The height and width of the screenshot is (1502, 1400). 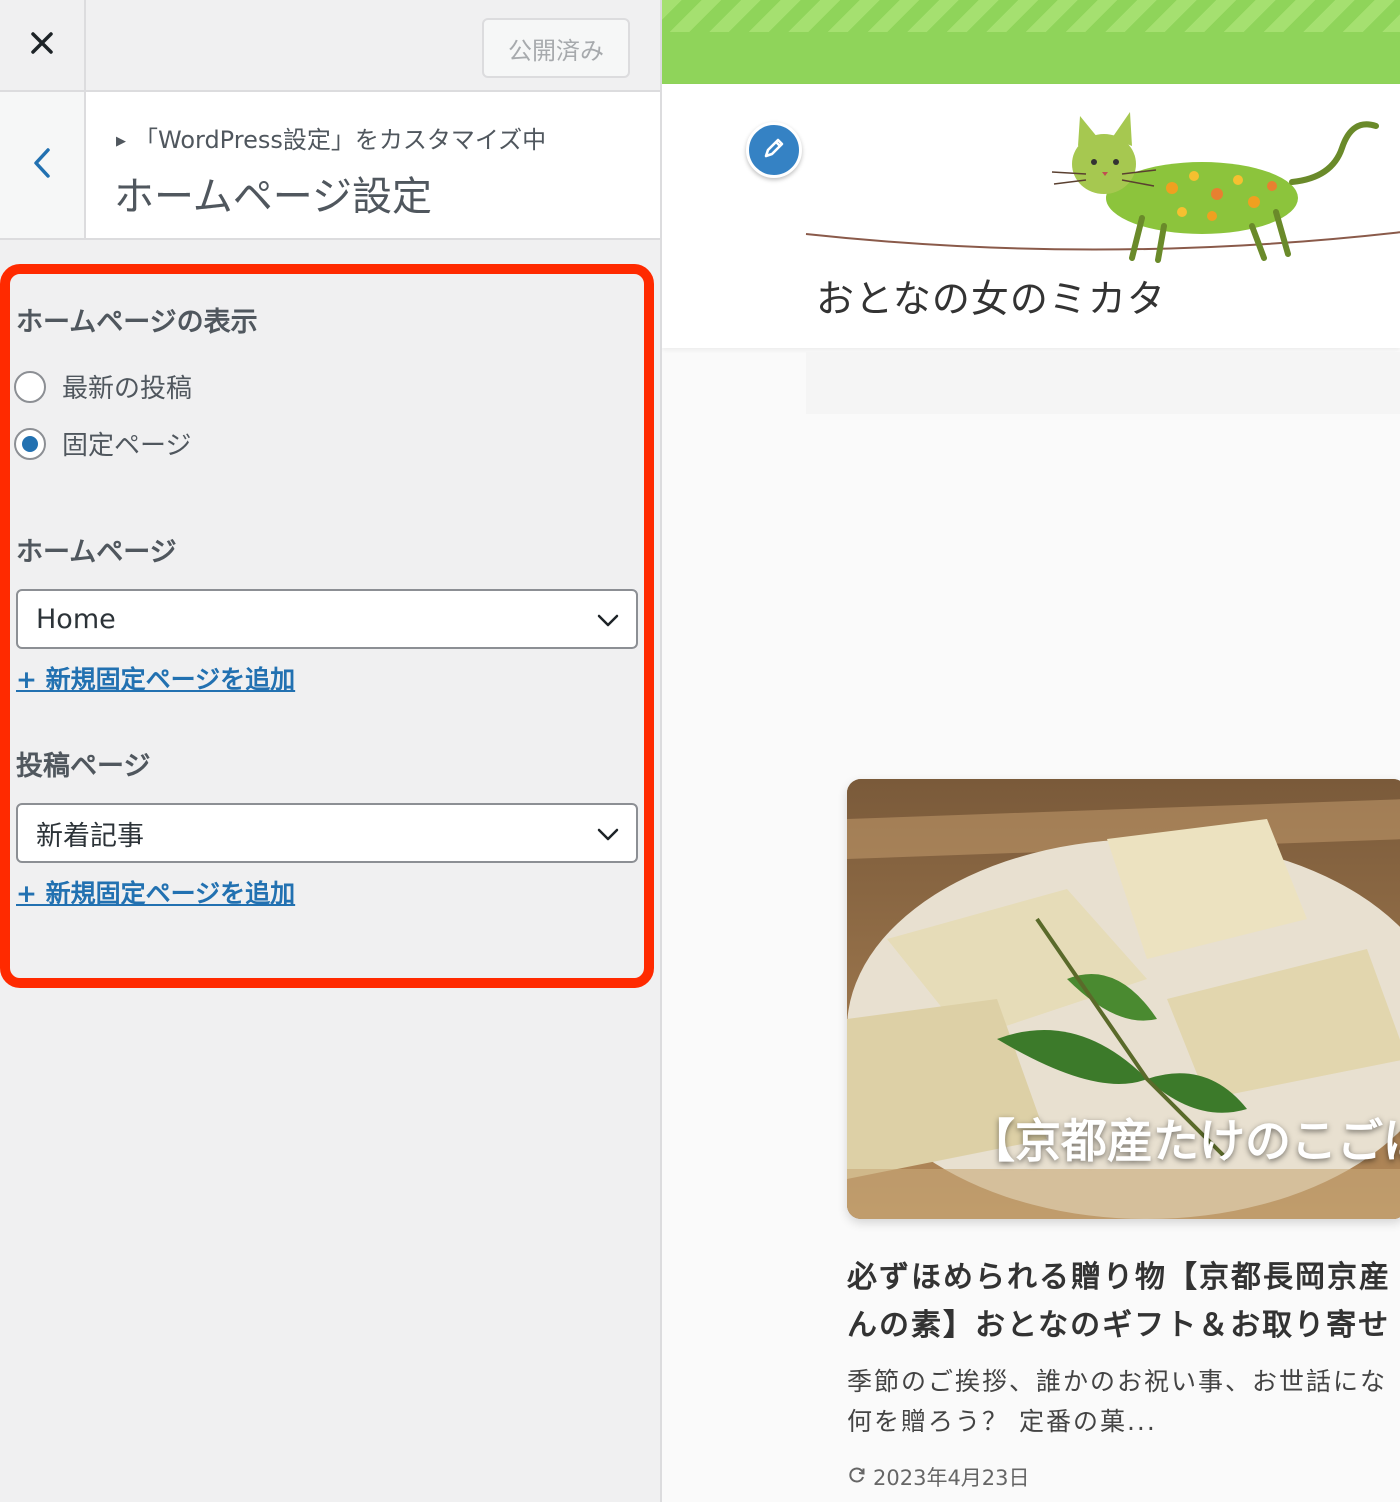 What do you see at coordinates (83, 766) in the screenshot?
I see `posts-page-title: 投稿ページ` at bounding box center [83, 766].